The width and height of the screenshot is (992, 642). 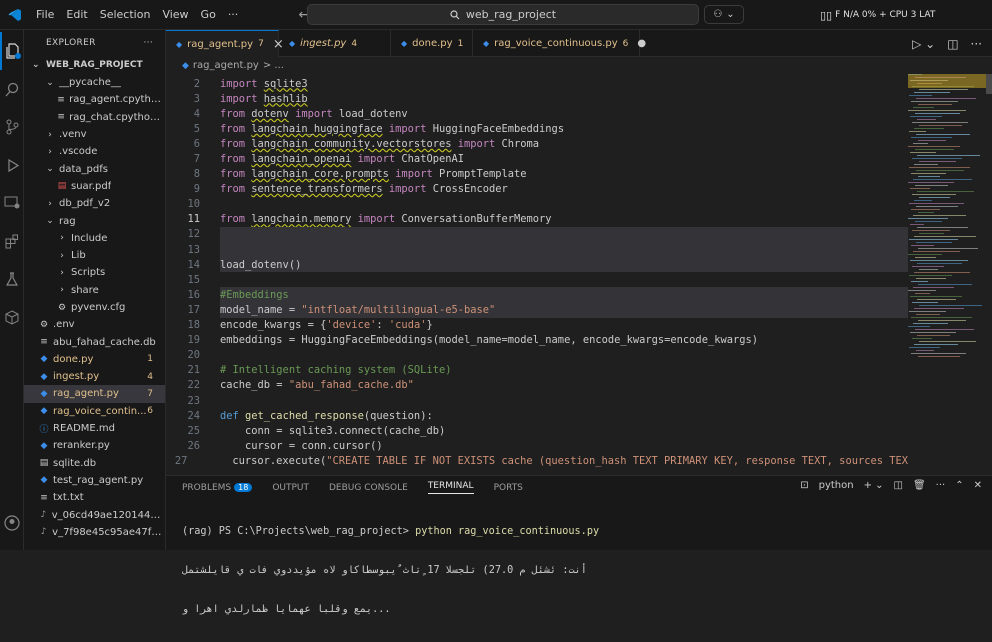 What do you see at coordinates (826, 15) in the screenshot?
I see `layout-icon: ▯▯` at bounding box center [826, 15].